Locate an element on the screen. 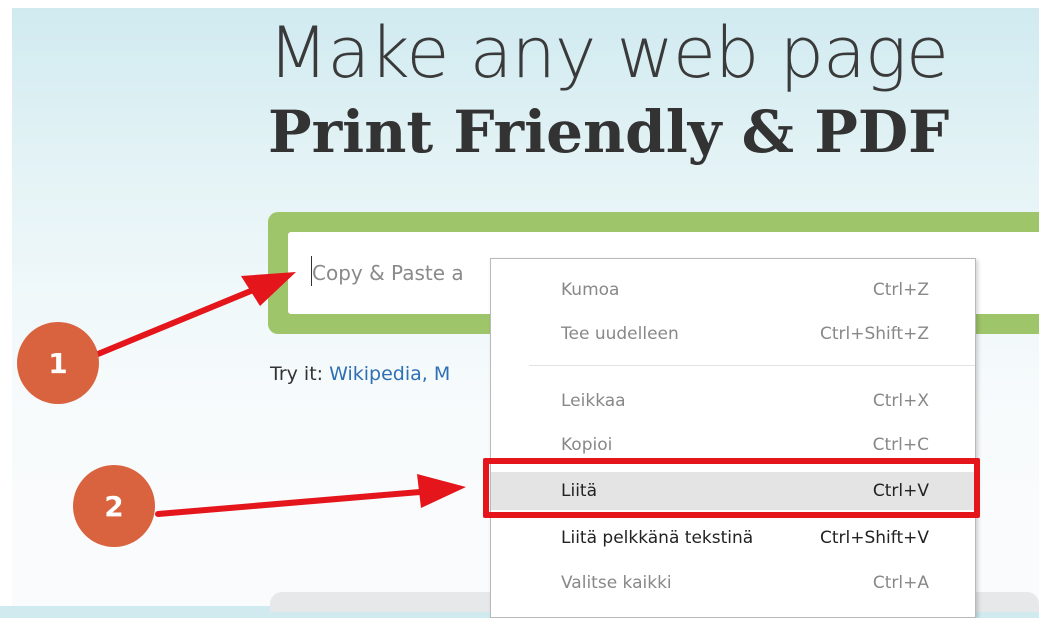  hero-title-line1: Make any web page is located at coordinates (608, 53).